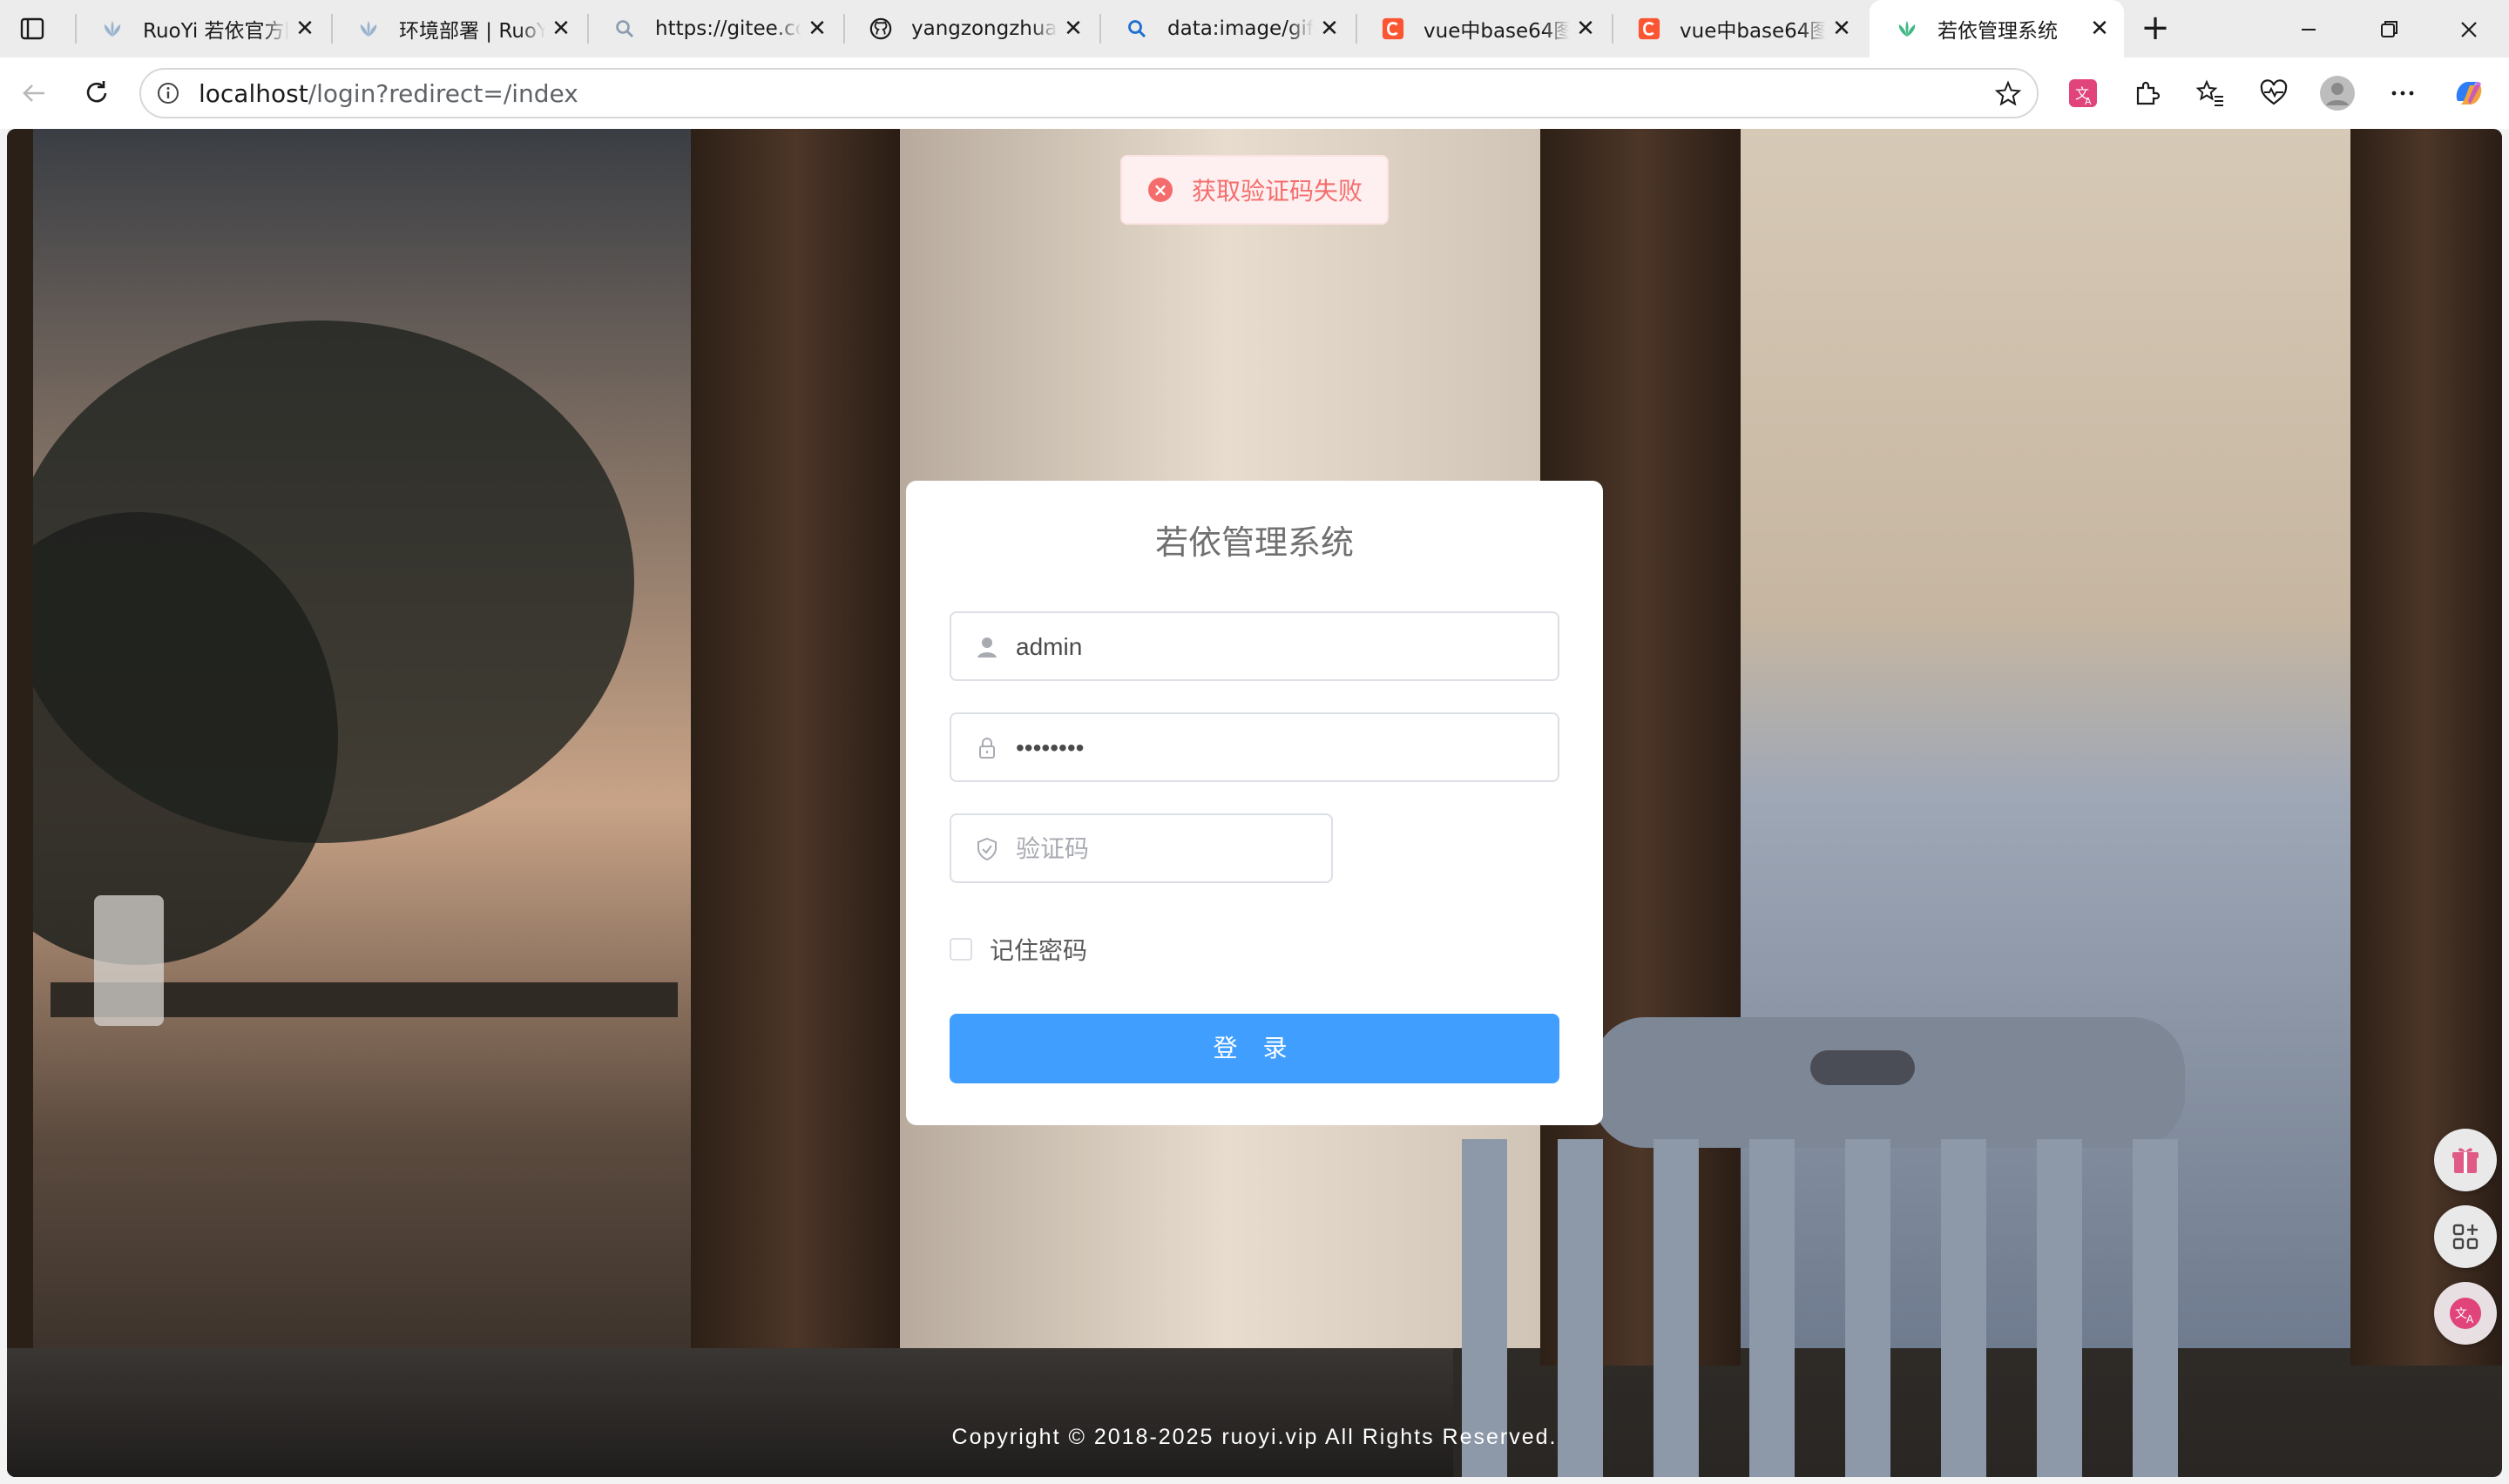  I want to click on tab-title: RuoYi 若依官方网站, so click(216, 32).